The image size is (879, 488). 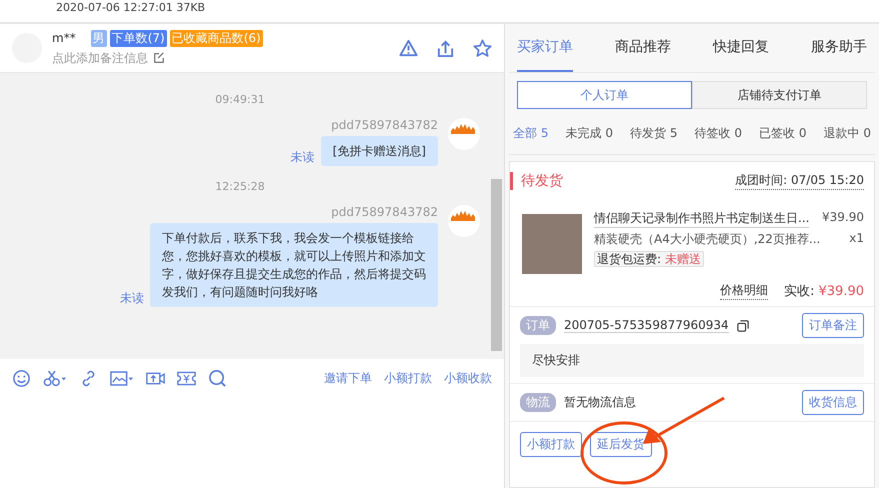 What do you see at coordinates (718, 133) in the screenshot?
I see `order-filter: 待签收 0` at bounding box center [718, 133].